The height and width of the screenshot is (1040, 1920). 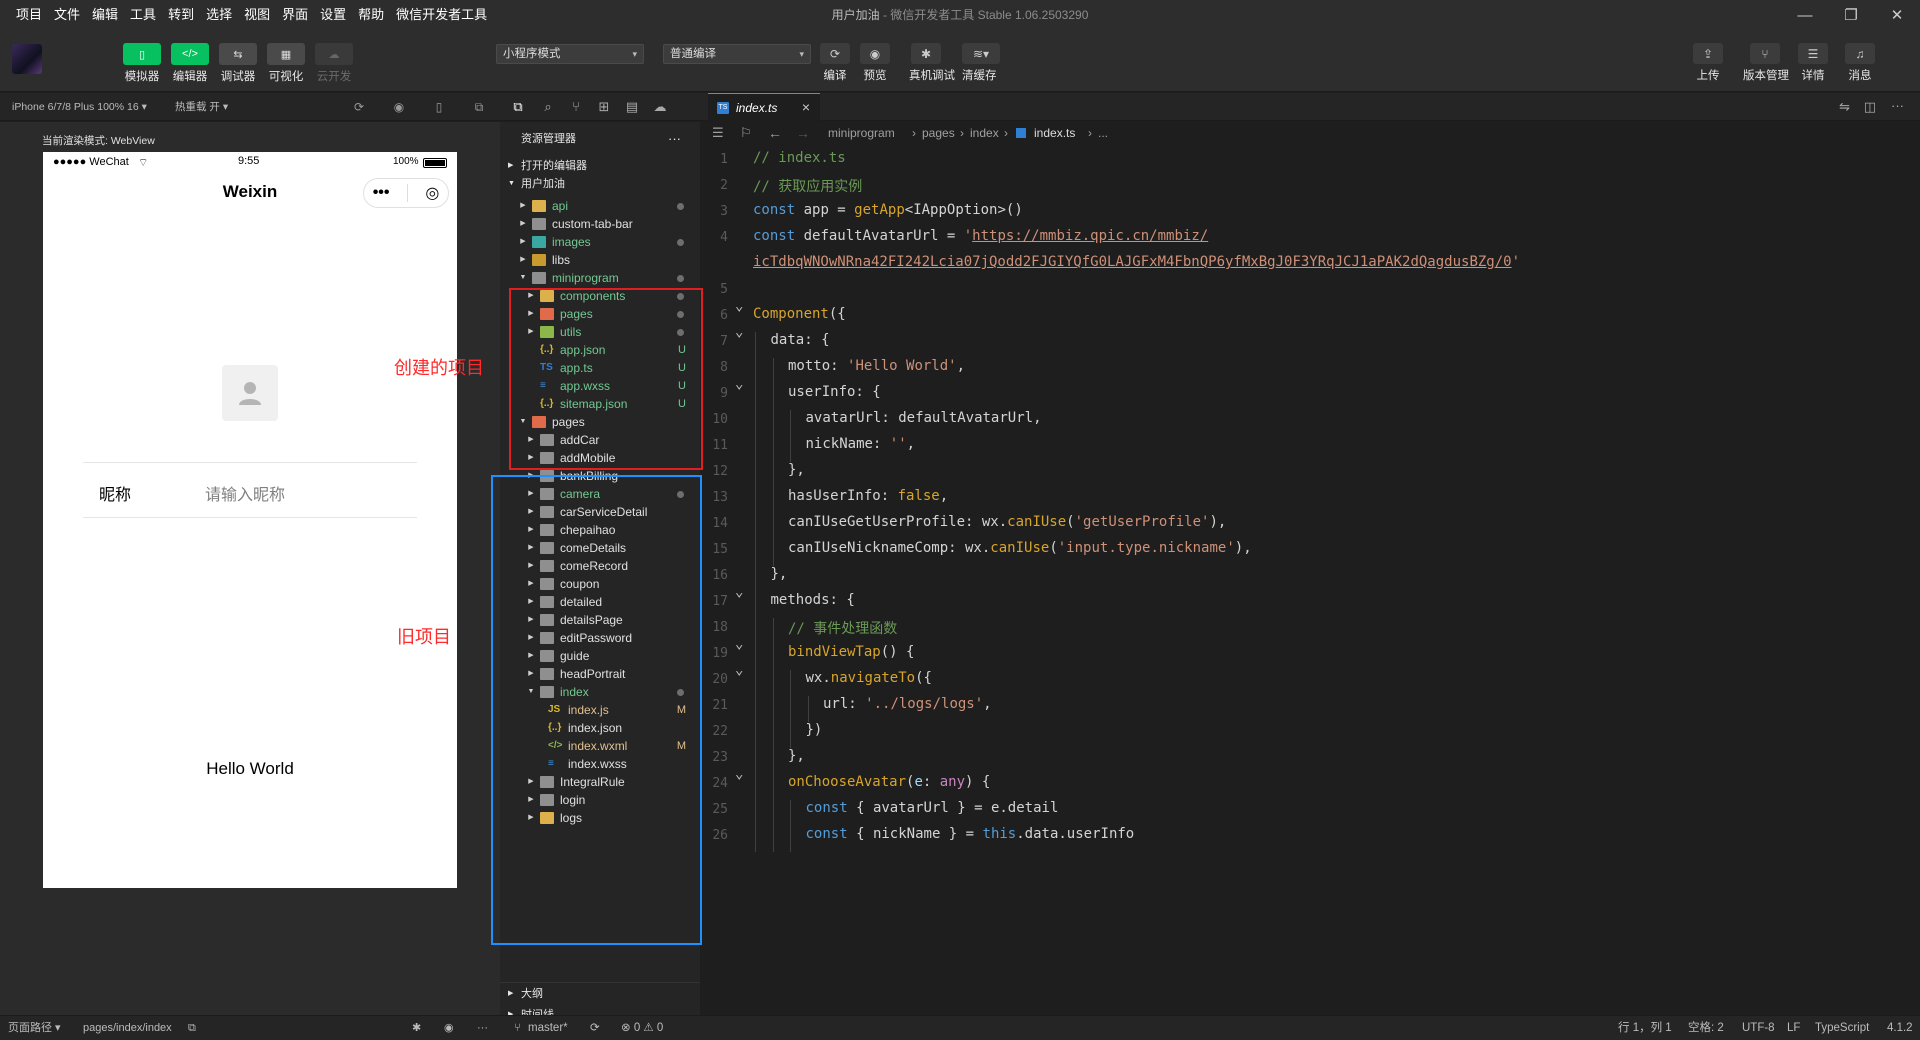 I want to click on menu-item: 工具, so click(x=143, y=15).